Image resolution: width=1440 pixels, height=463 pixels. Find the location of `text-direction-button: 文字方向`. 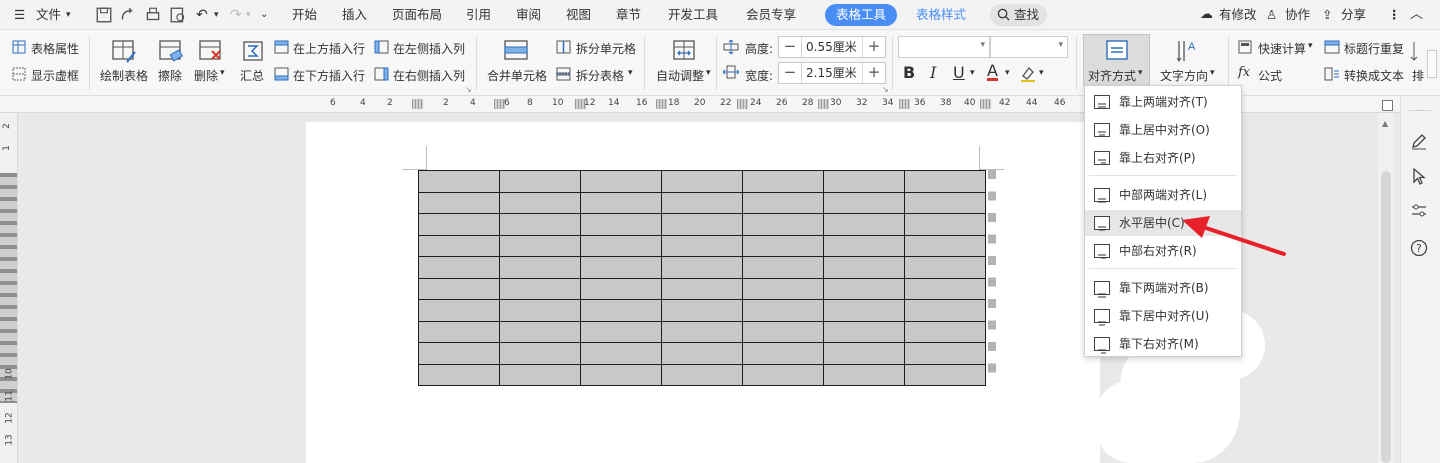

text-direction-button: 文字方向 is located at coordinates (1184, 75).